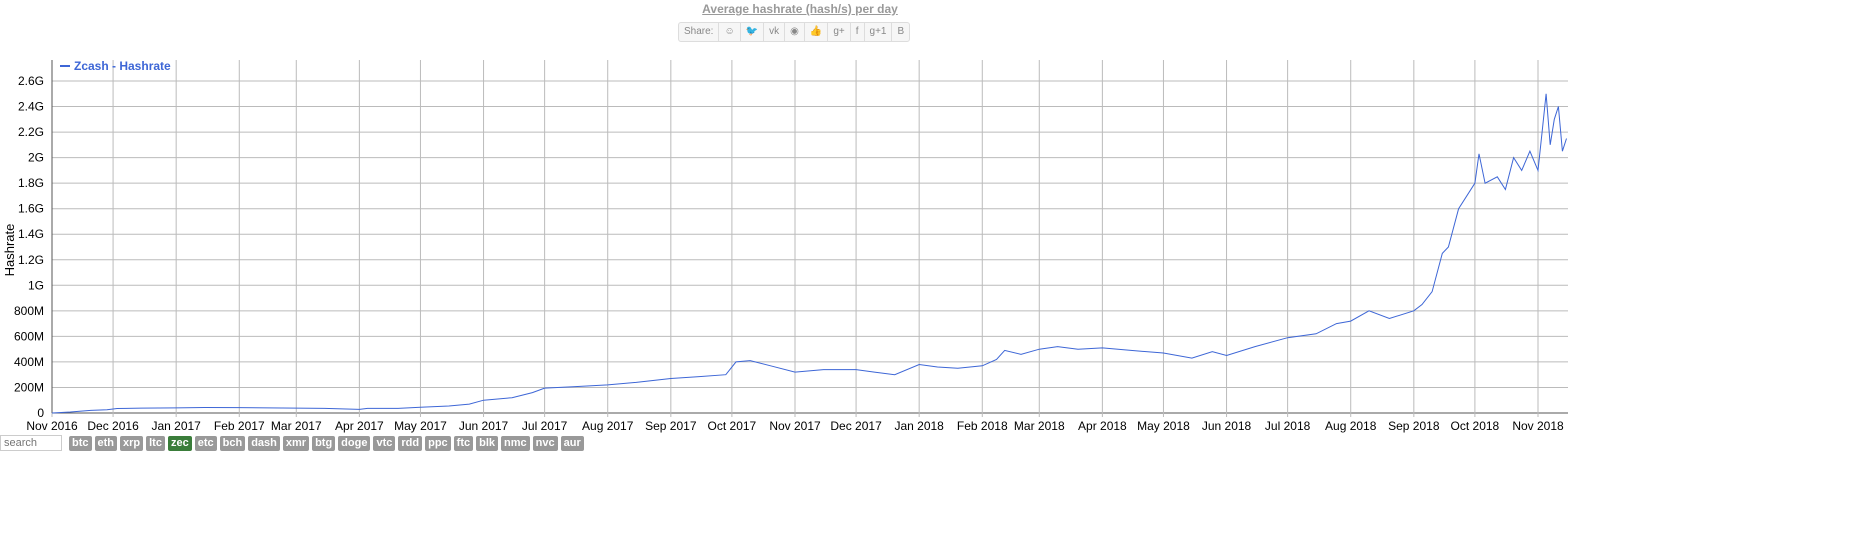 The width and height of the screenshot is (1874, 537). Describe the element at coordinates (608, 426) in the screenshot. I see `x-tick-label: Aug 2017` at that location.